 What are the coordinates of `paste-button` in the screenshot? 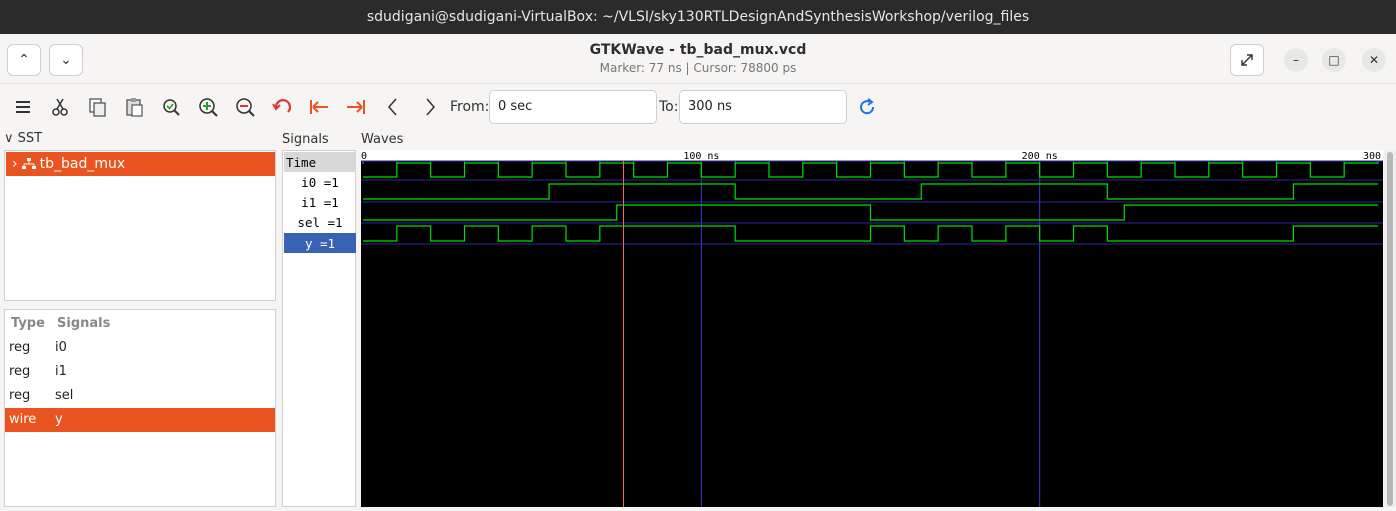 It's located at (134, 107).